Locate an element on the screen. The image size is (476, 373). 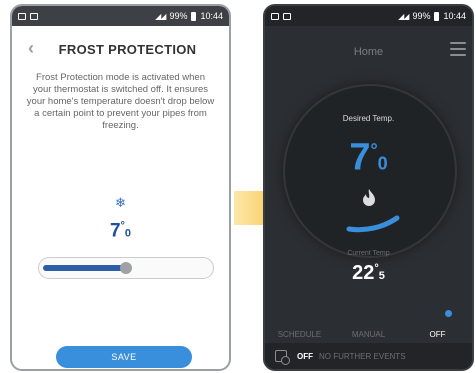
frost-header: ‹ FROST PROTECTION is located at coordinates (120, 48).